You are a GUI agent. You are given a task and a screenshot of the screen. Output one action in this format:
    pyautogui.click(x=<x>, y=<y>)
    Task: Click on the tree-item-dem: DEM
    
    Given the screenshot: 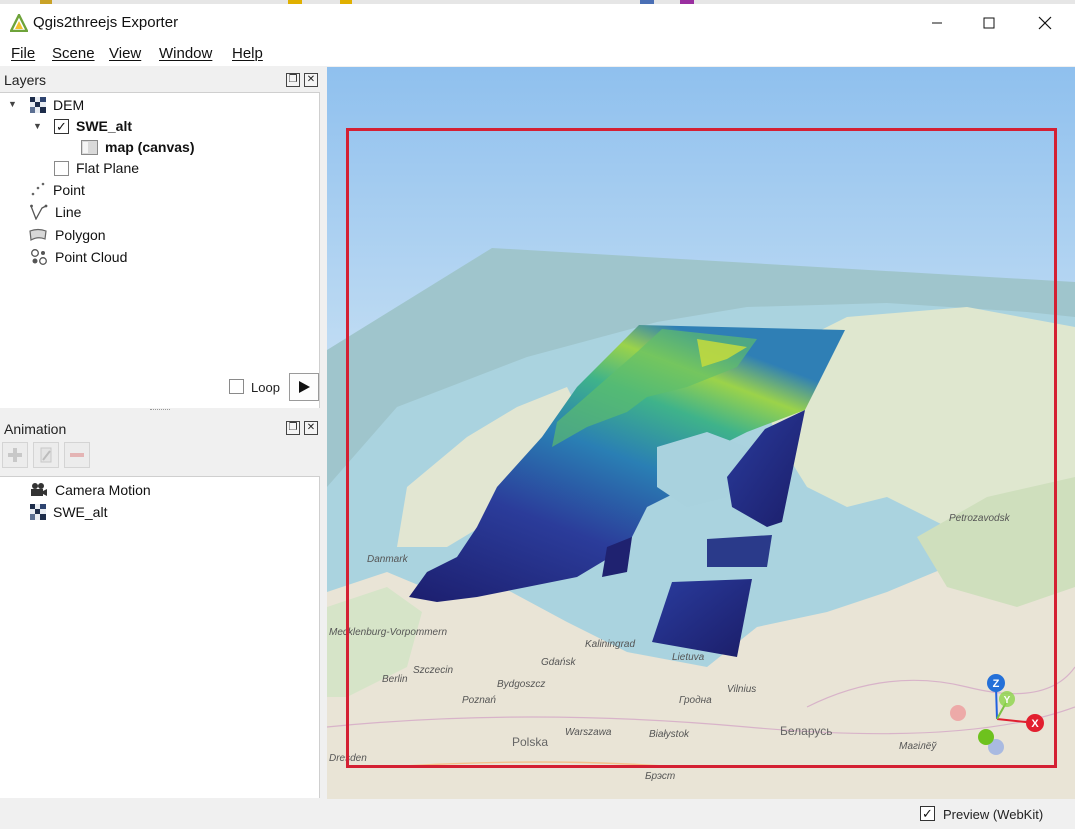 What is the action you would take?
    pyautogui.click(x=57, y=105)
    